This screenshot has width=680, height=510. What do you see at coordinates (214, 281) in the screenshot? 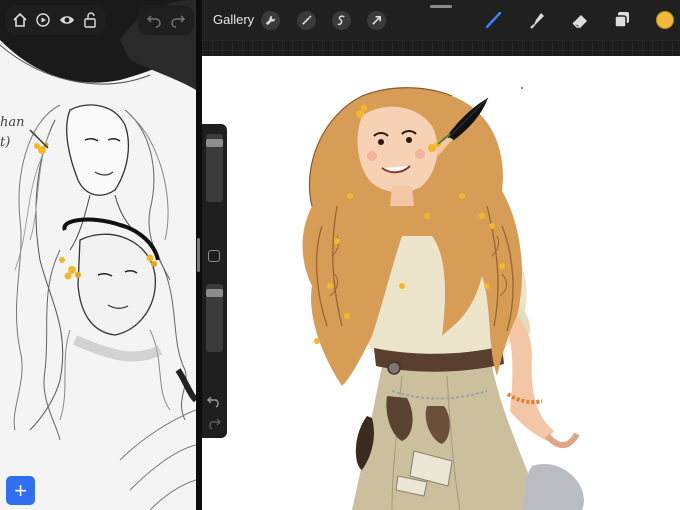
I see `brush-sidebar` at bounding box center [214, 281].